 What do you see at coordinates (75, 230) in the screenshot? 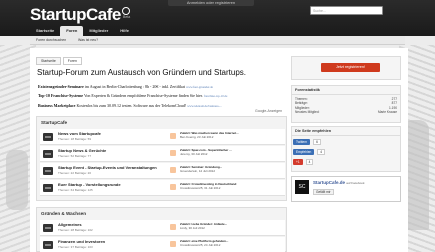
I see `forum-stats: Themen: 28 Beiträge: 102` at bounding box center [75, 230].